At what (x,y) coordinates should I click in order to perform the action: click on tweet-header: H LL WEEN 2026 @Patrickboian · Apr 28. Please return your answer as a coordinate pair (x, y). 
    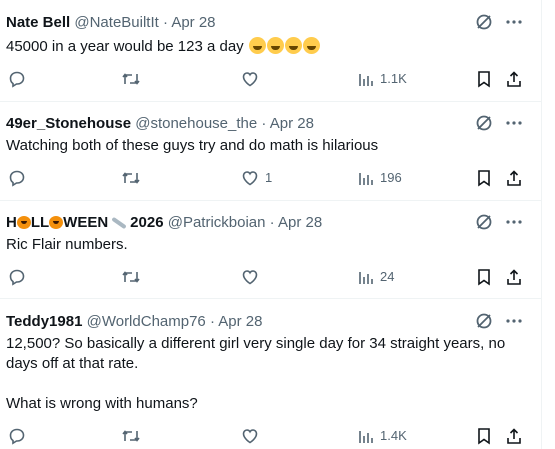
    Looking at the image, I should click on (164, 223).